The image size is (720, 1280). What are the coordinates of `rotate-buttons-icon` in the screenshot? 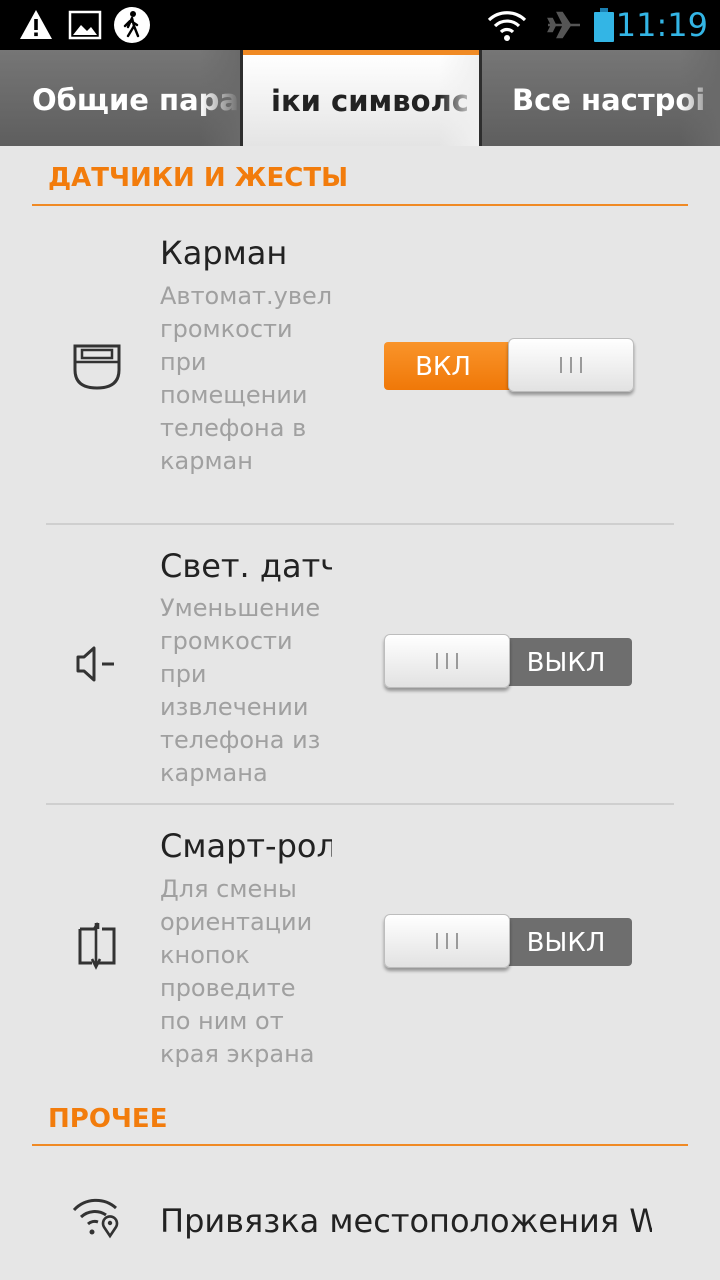 It's located at (97, 946).